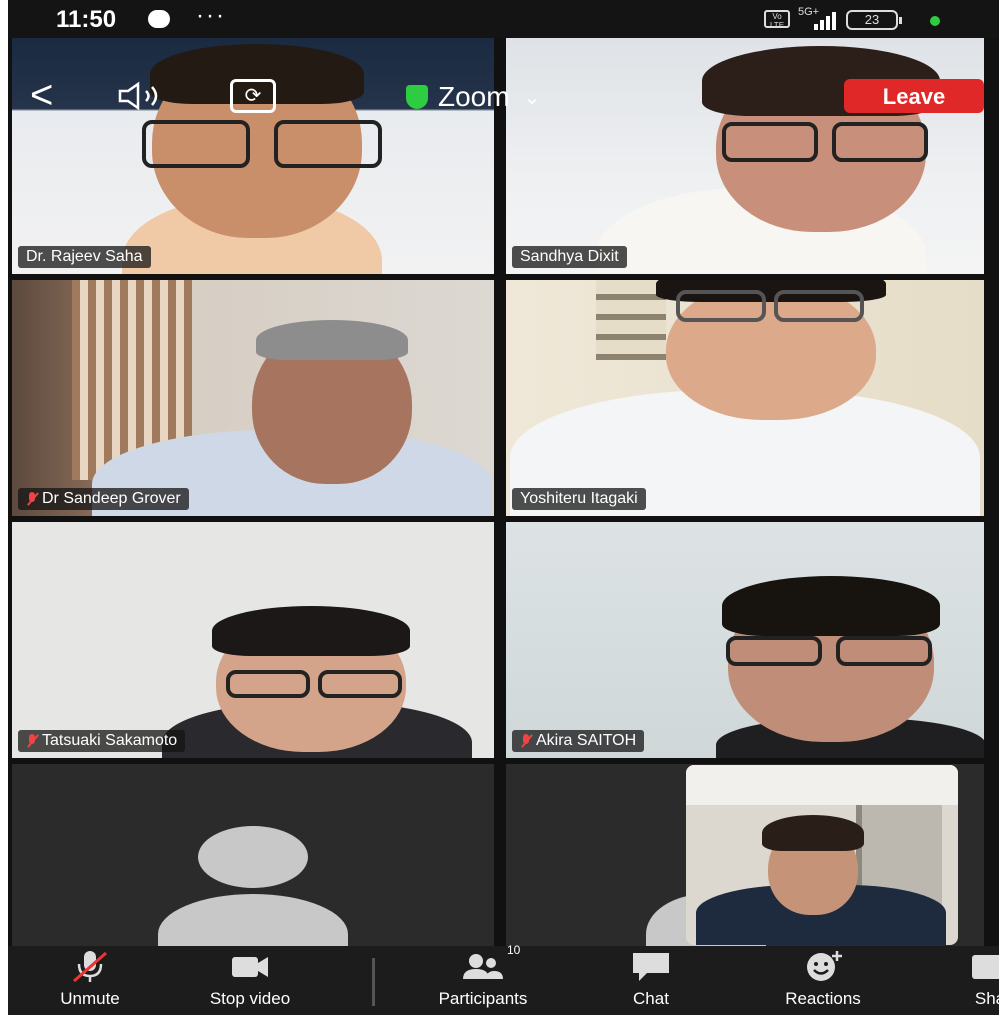 The height and width of the screenshot is (1015, 999). I want to click on reactions-icon, so click(823, 966).